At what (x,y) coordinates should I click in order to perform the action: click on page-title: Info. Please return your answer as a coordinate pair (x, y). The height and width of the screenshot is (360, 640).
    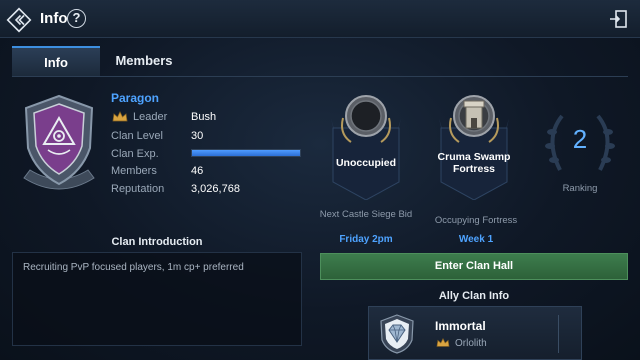
    Looking at the image, I should click on (54, 18).